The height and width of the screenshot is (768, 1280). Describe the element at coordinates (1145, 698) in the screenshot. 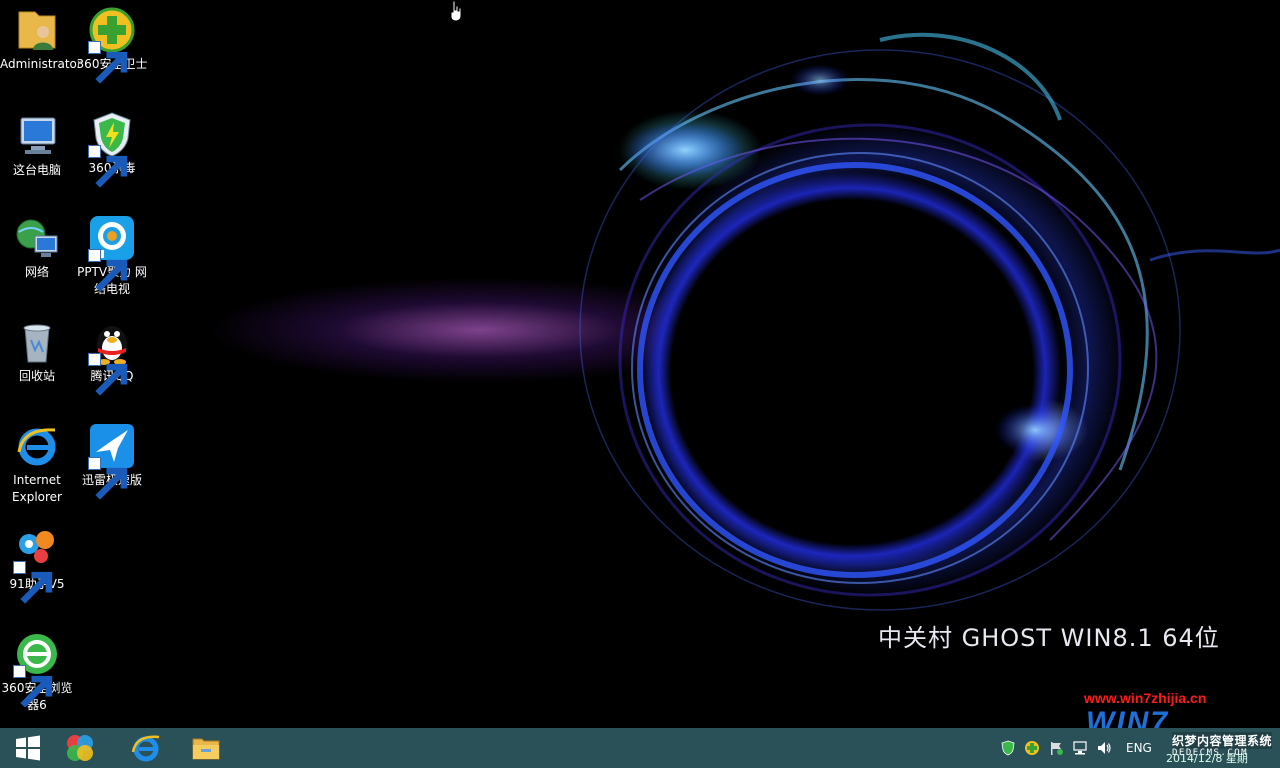

I see `watermark-url: www.win7zhijia.cn` at that location.